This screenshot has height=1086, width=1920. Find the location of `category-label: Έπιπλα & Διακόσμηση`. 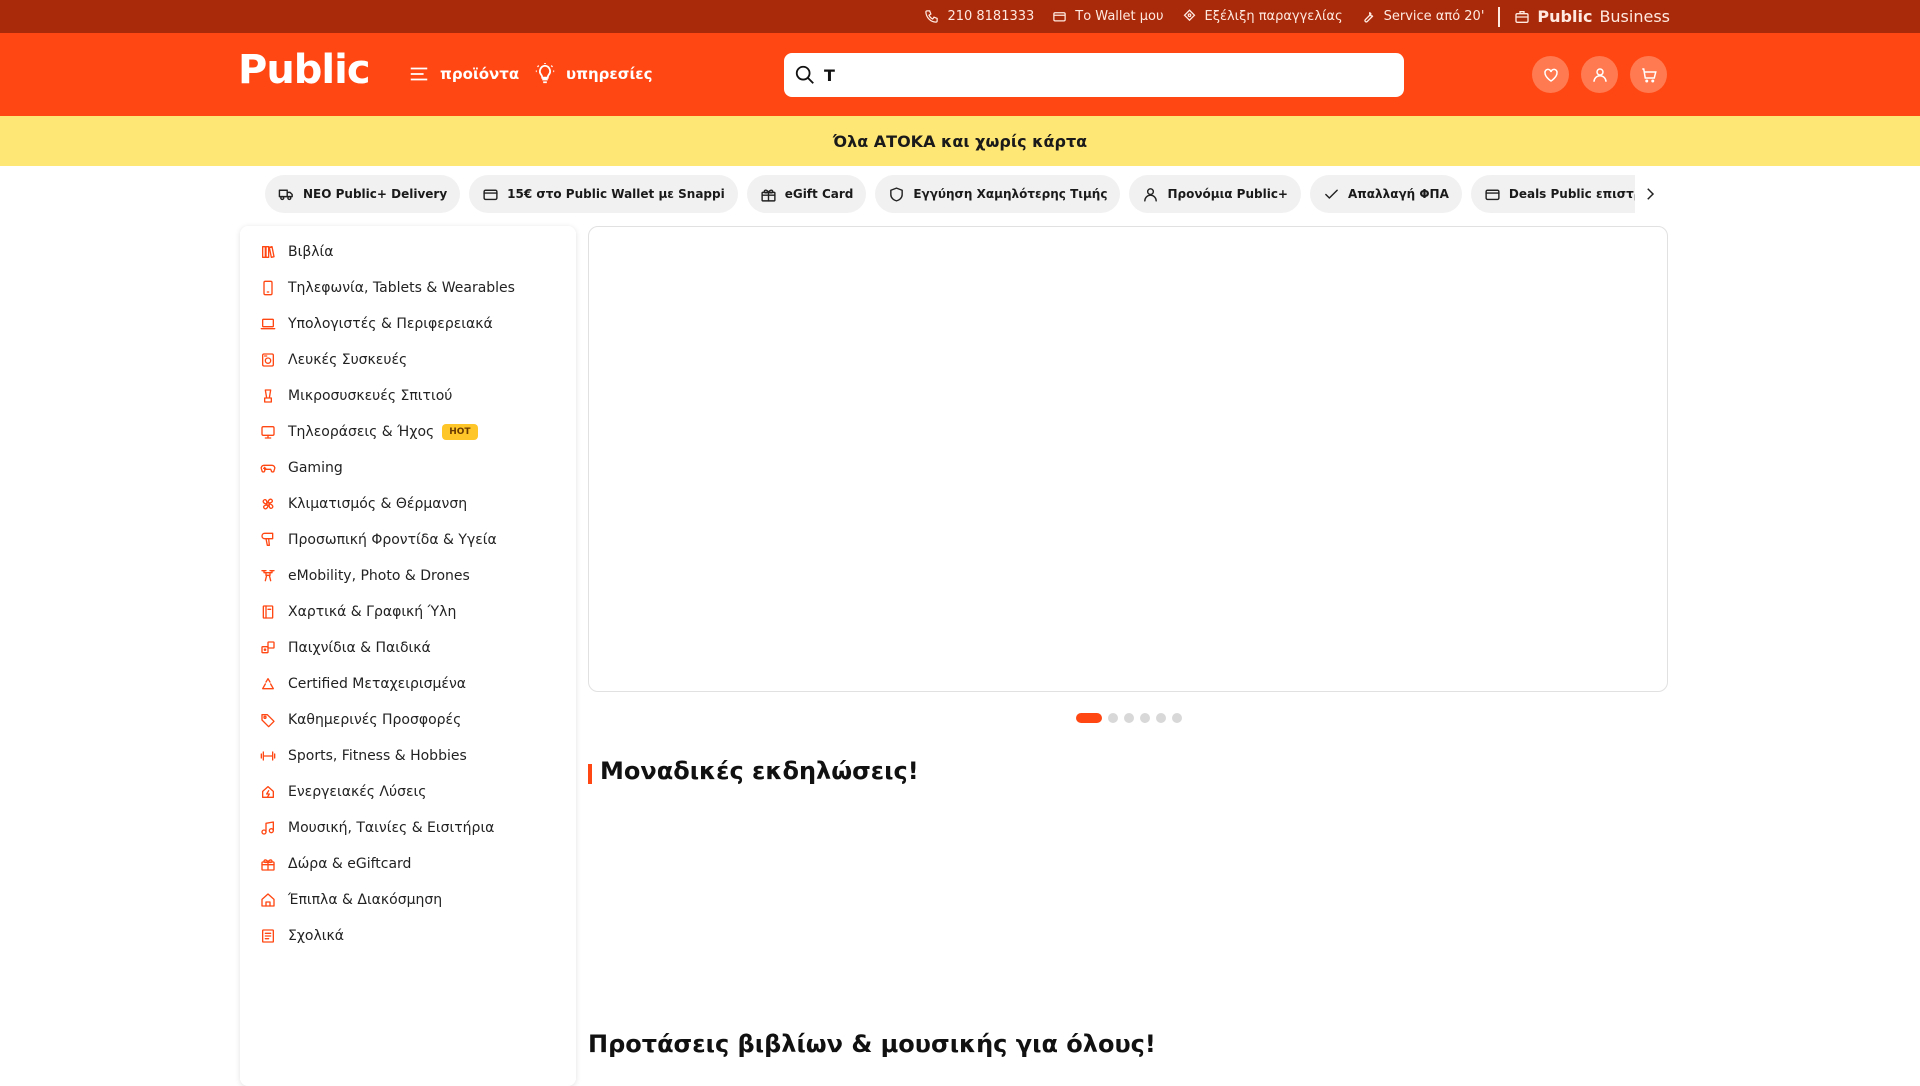

category-label: Έπιπλα & Διακόσμηση is located at coordinates (365, 900).